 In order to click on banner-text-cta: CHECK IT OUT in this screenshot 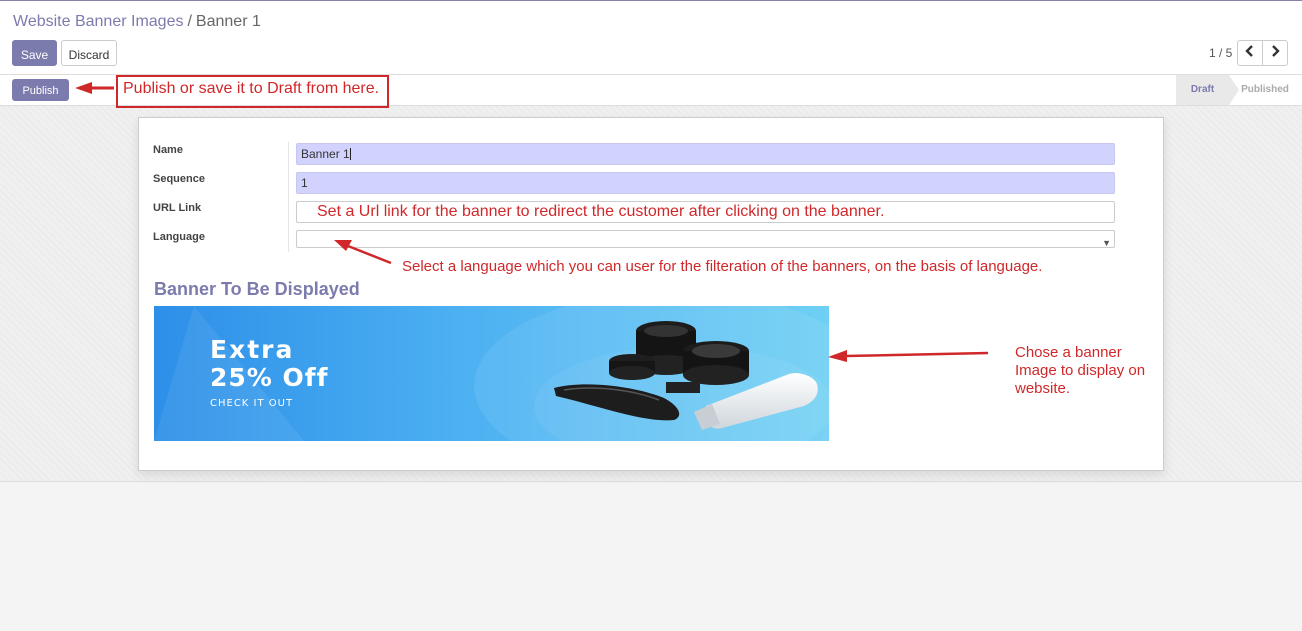, I will do `click(251, 403)`.